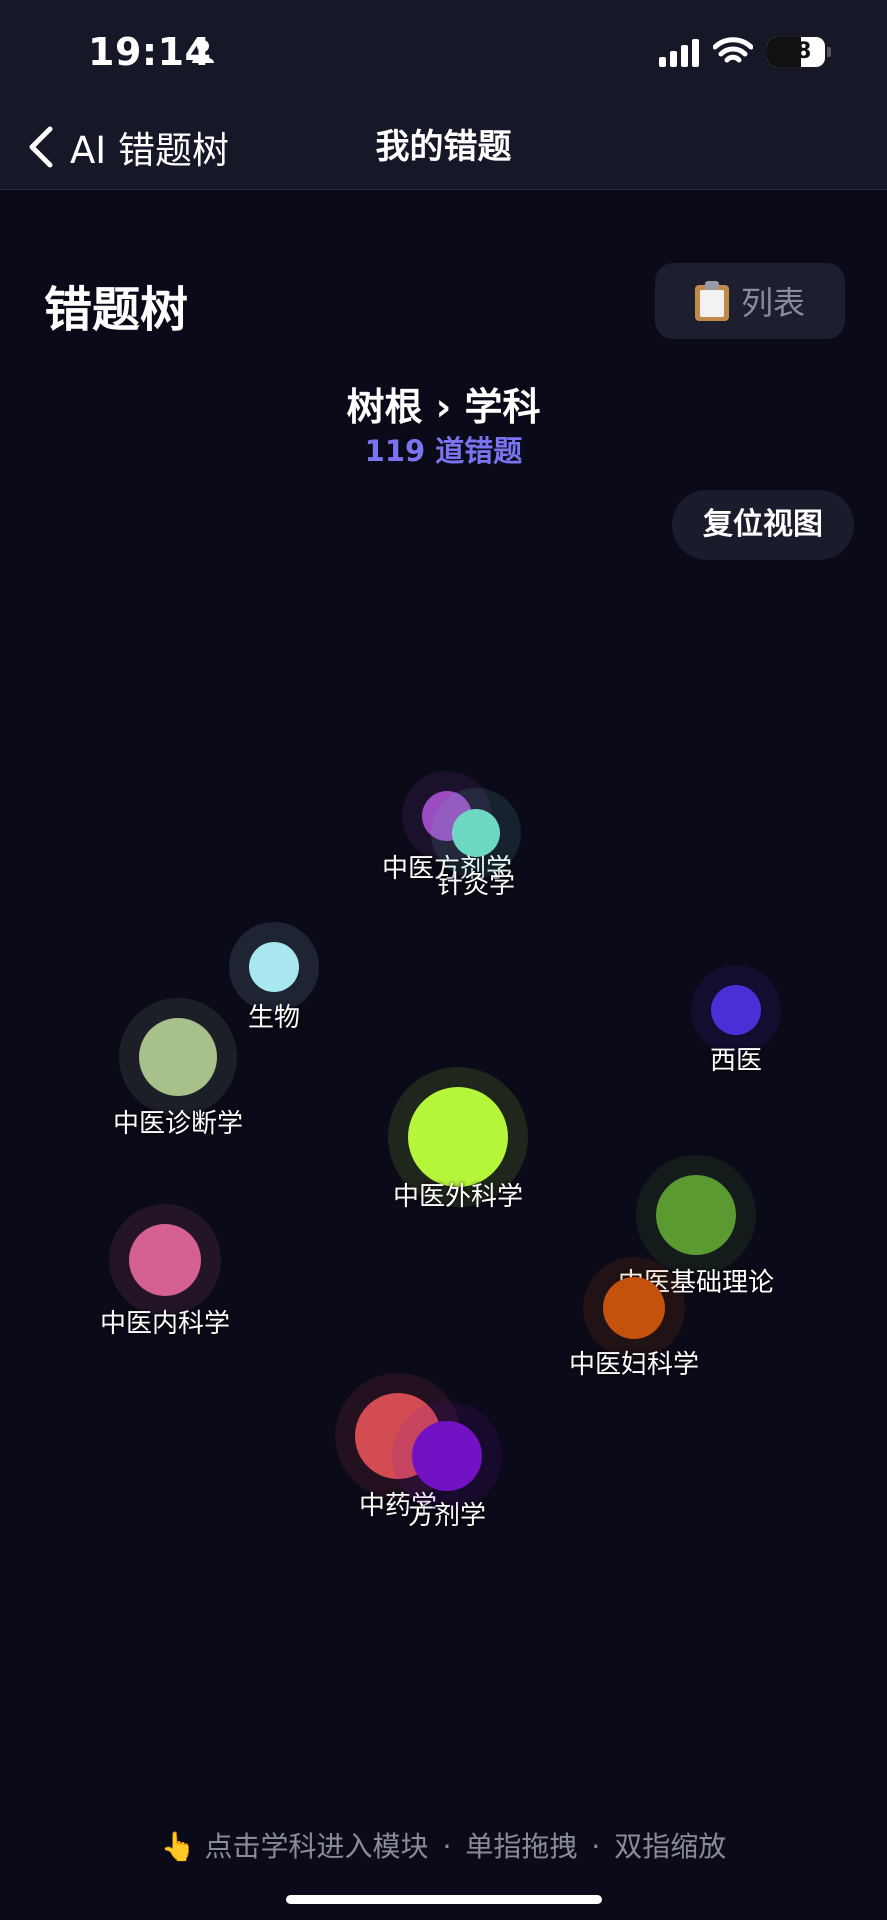  Describe the element at coordinates (178, 1124) in the screenshot. I see `subject-node-label: 中医诊断学` at that location.